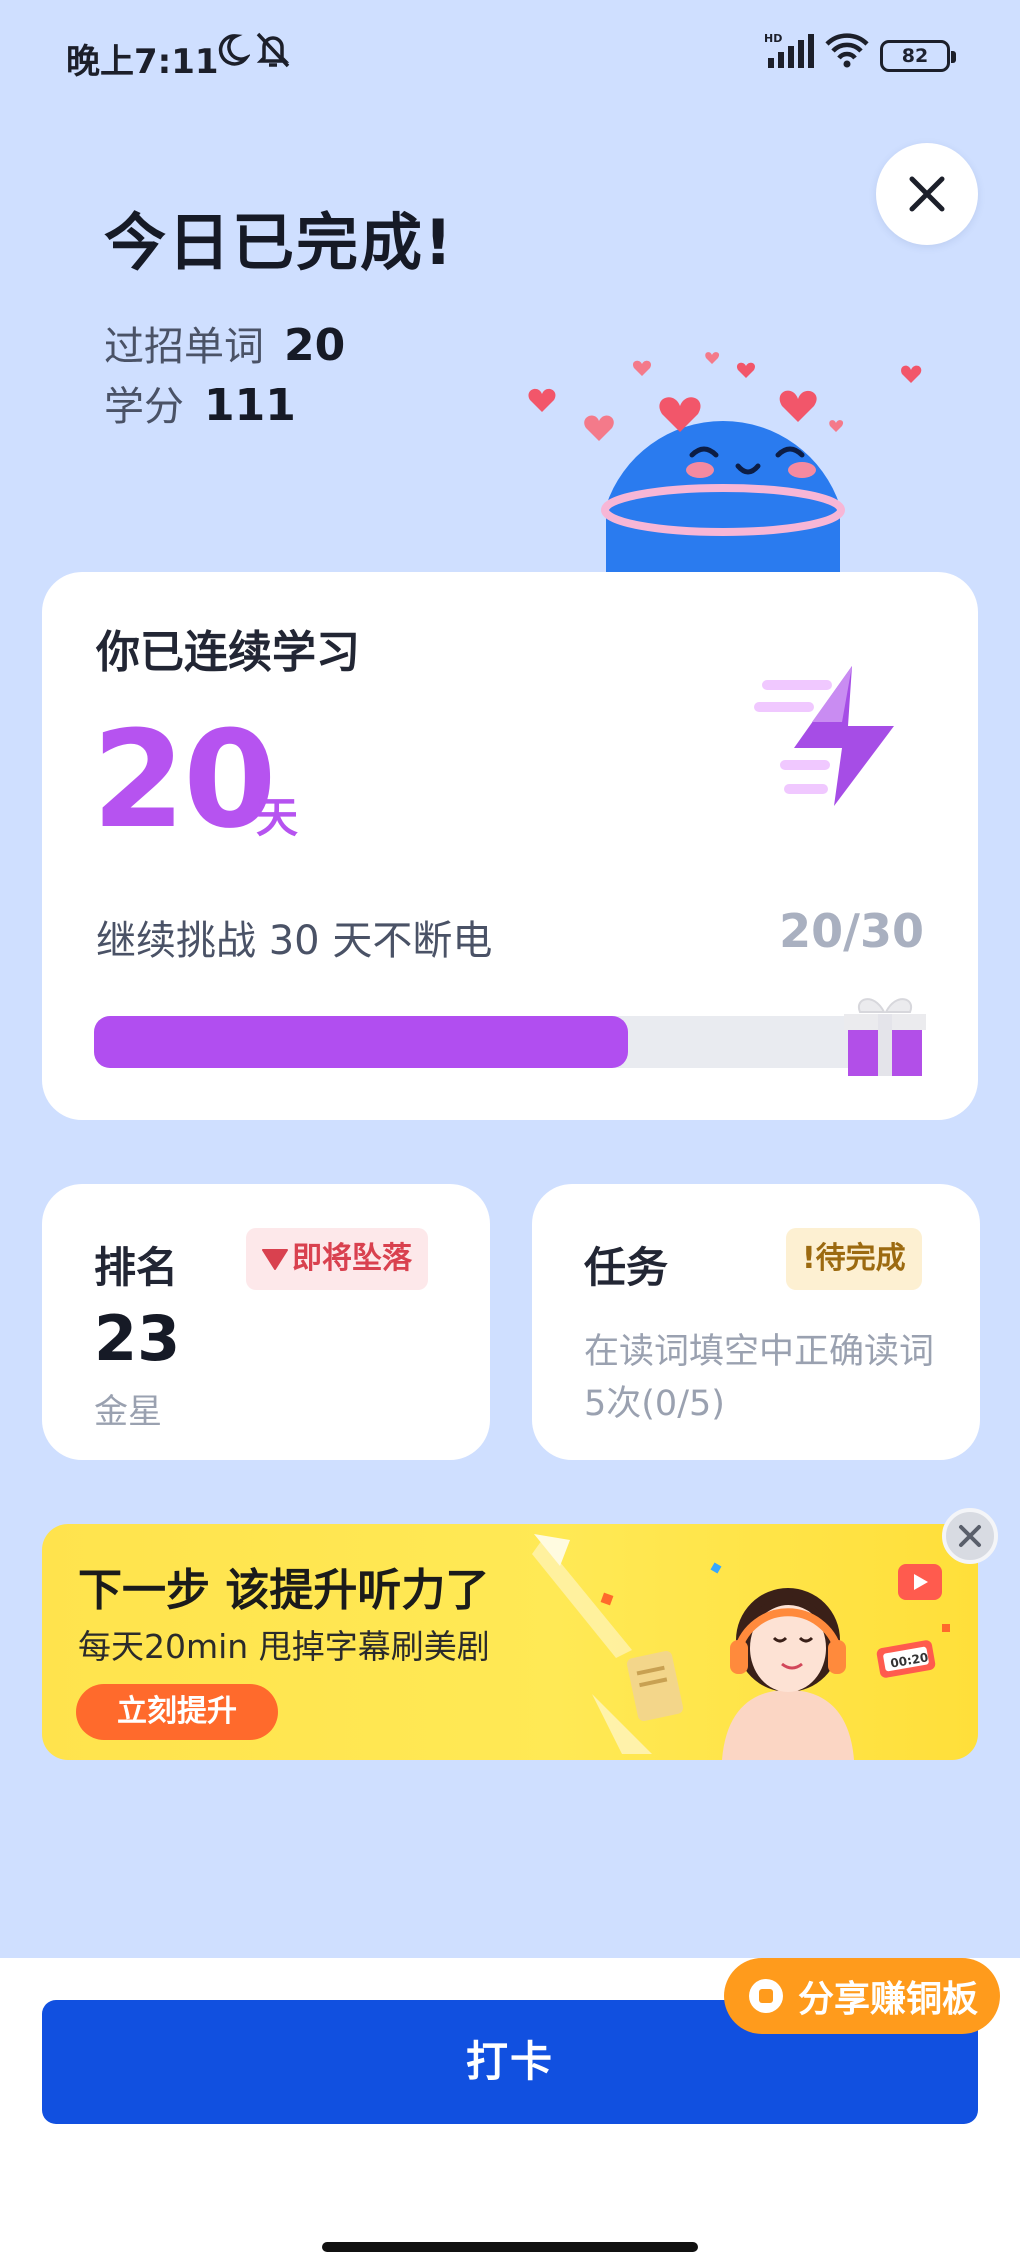 The width and height of the screenshot is (1020, 2267). Describe the element at coordinates (234, 50) in the screenshot. I see `moon-icon` at that location.